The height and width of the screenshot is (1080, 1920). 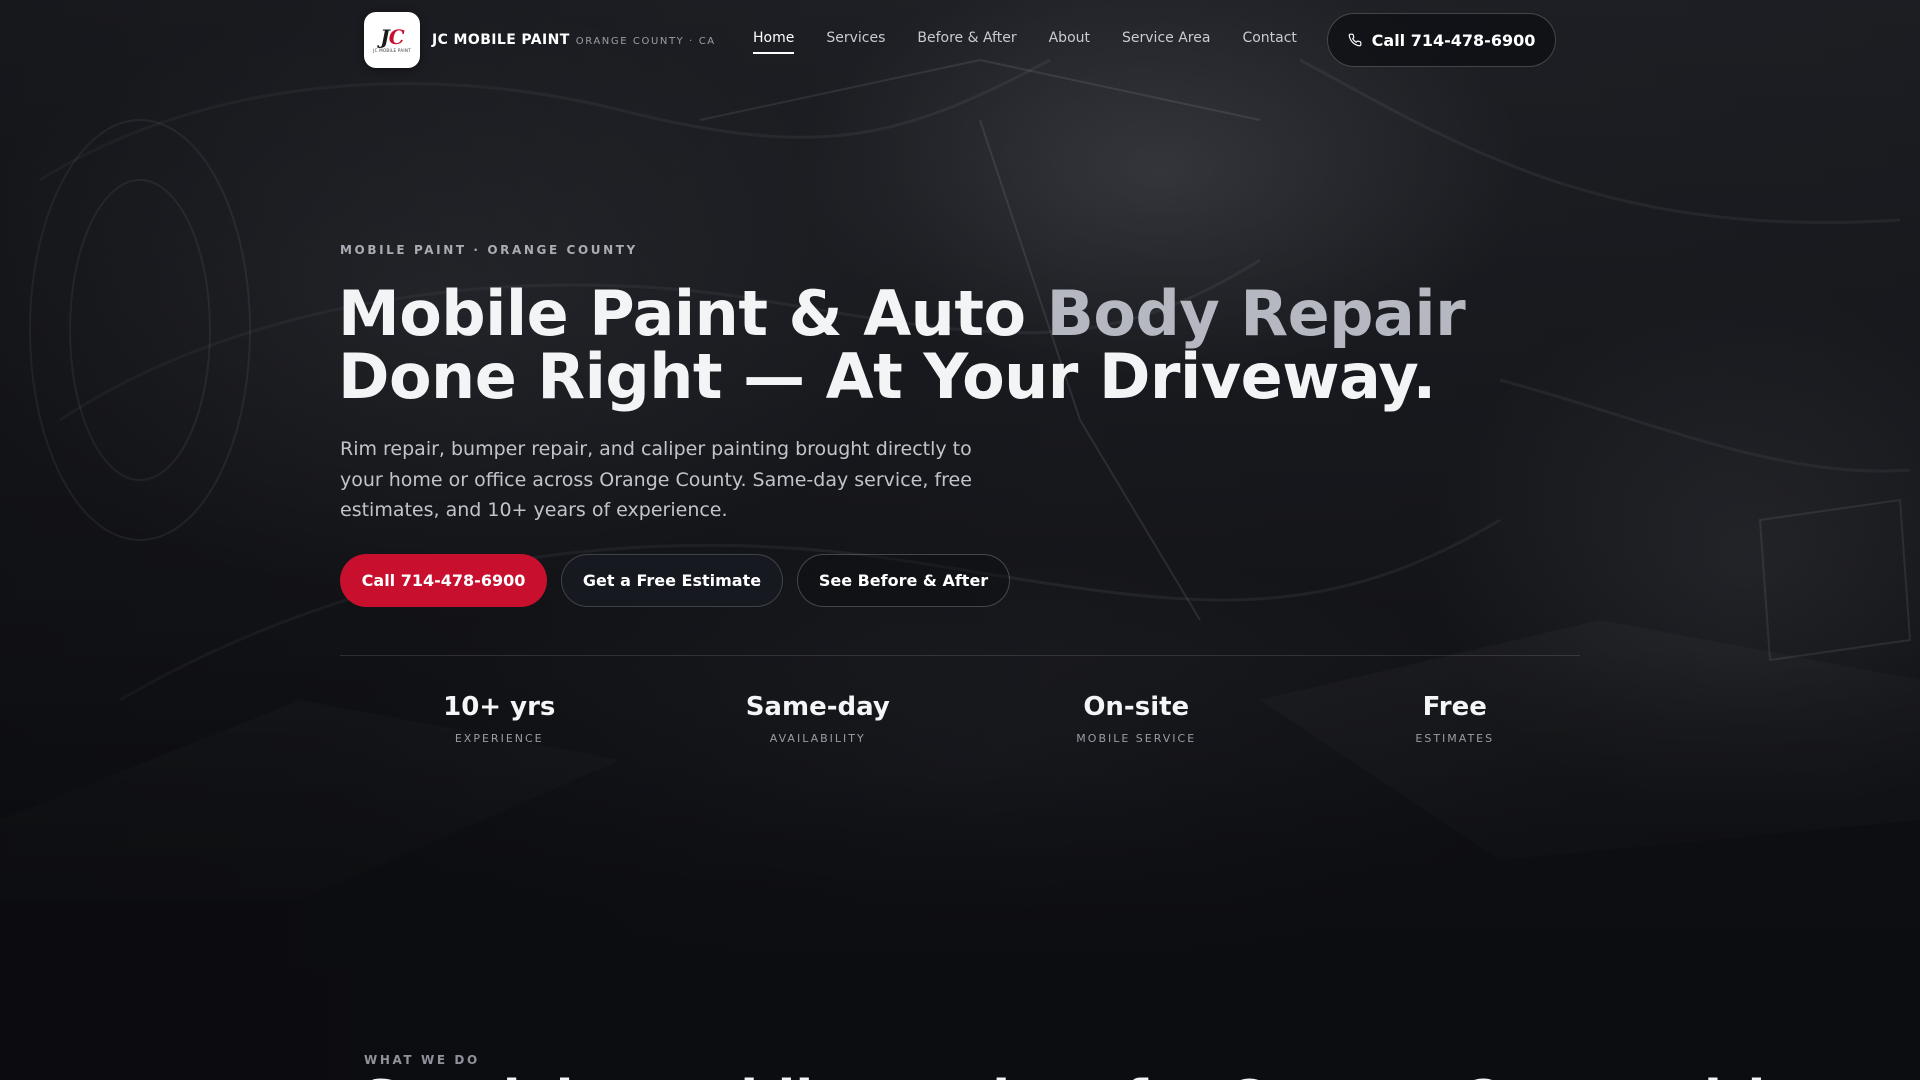 I want to click on header-call-label: Call 714-478-6900, so click(x=1453, y=40).